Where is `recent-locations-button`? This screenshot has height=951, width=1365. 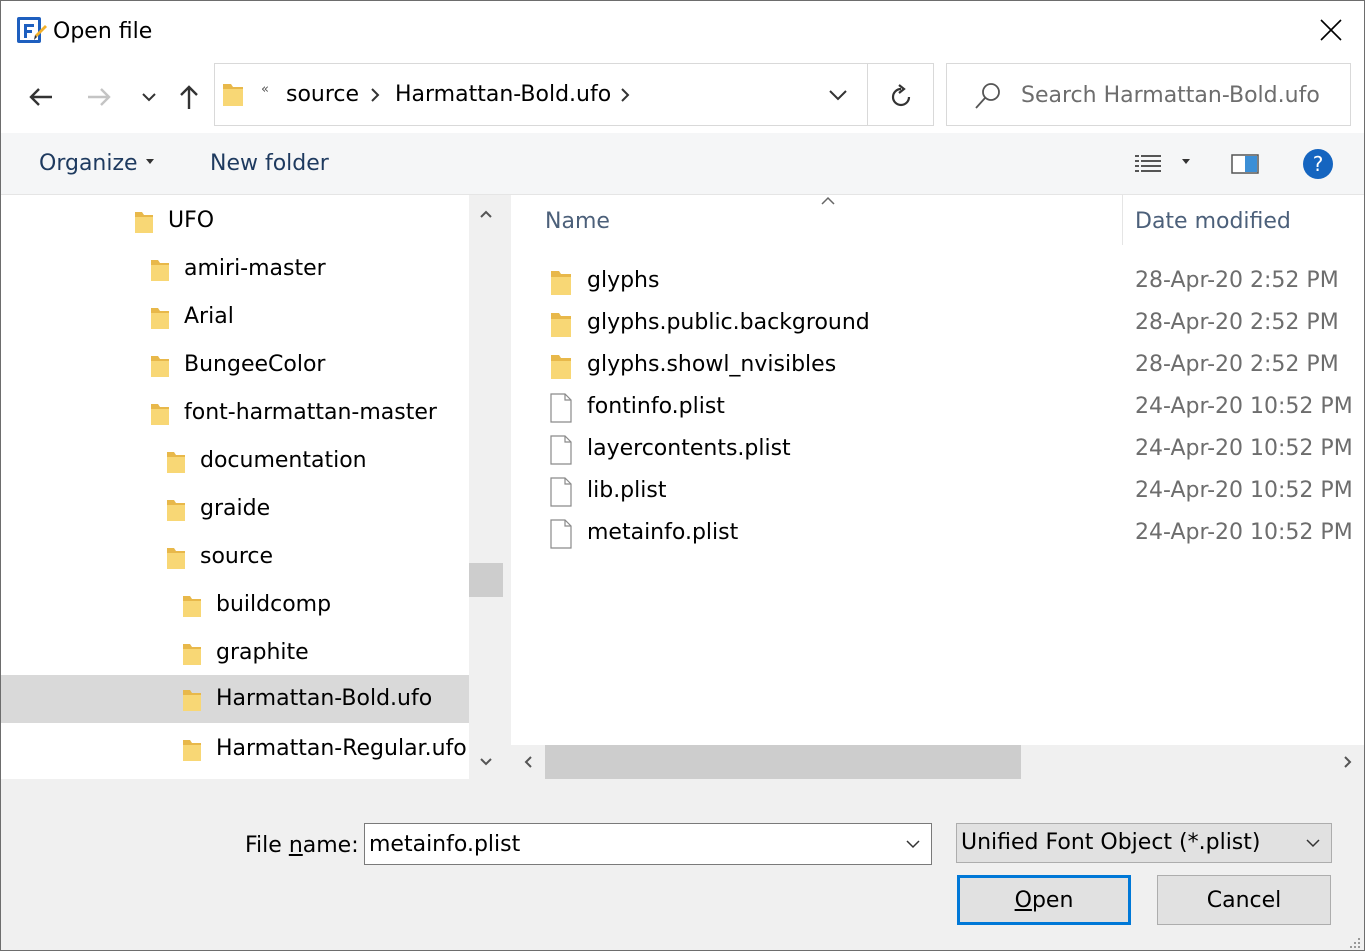 recent-locations-button is located at coordinates (149, 97).